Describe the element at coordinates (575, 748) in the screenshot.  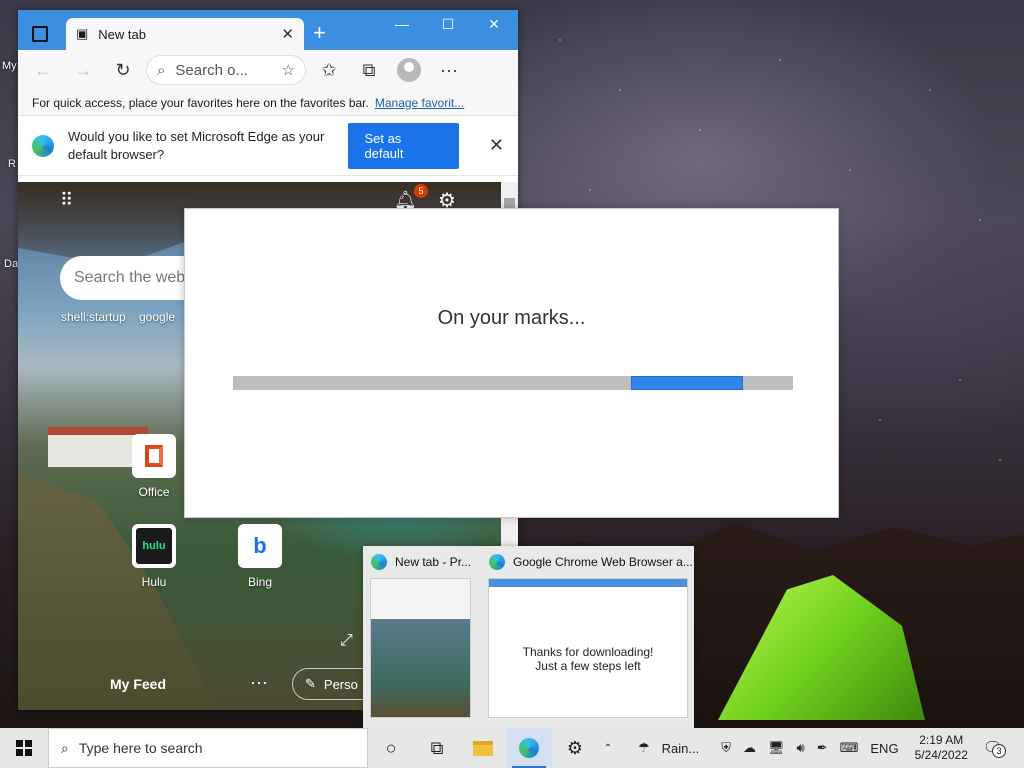
I see `settings-taskbar-icon: ⚙` at that location.